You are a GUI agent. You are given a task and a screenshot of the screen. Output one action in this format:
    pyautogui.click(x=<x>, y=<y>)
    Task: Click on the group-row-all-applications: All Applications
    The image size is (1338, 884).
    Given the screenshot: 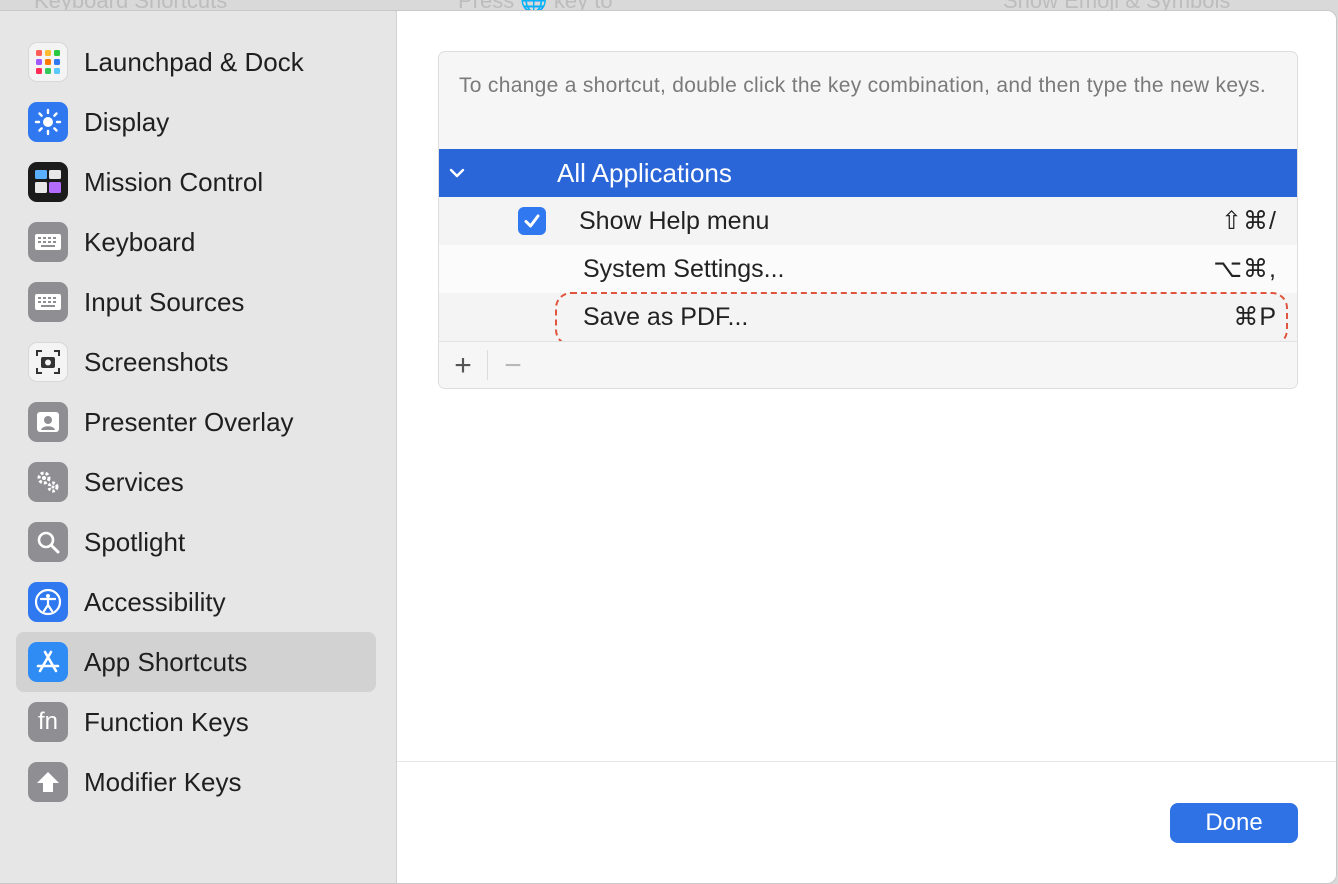 What is the action you would take?
    pyautogui.click(x=868, y=173)
    